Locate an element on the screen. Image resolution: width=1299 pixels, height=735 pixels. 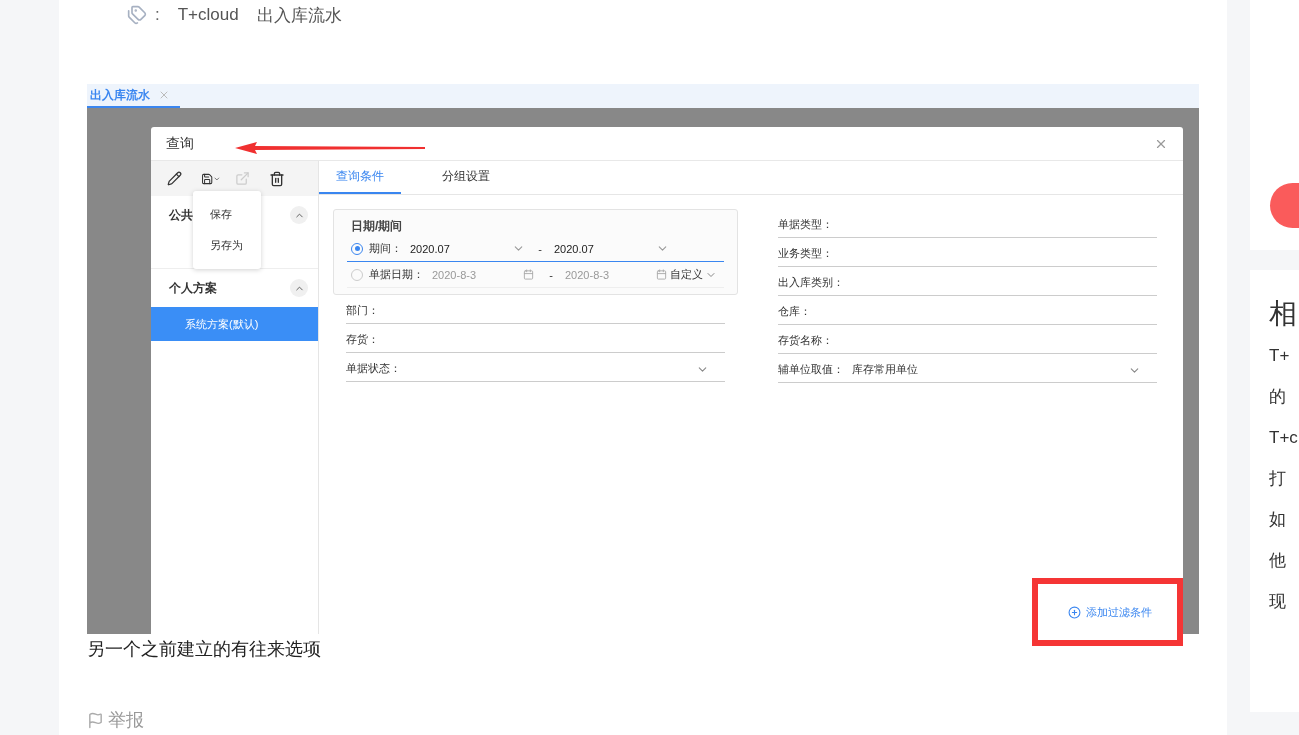
menu-item: 保存 is located at coordinates (227, 214).